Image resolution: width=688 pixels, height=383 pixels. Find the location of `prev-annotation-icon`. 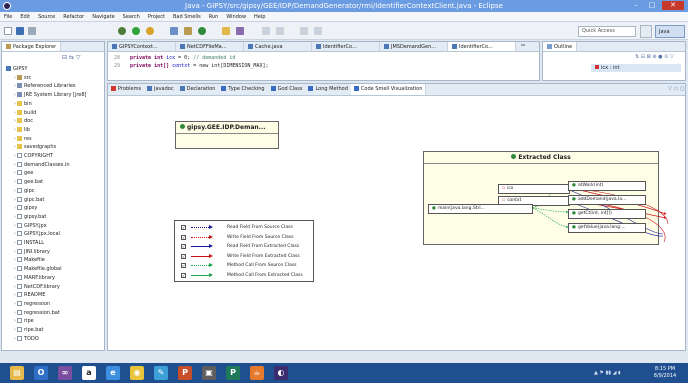

prev-annotation-icon is located at coordinates (280, 31).